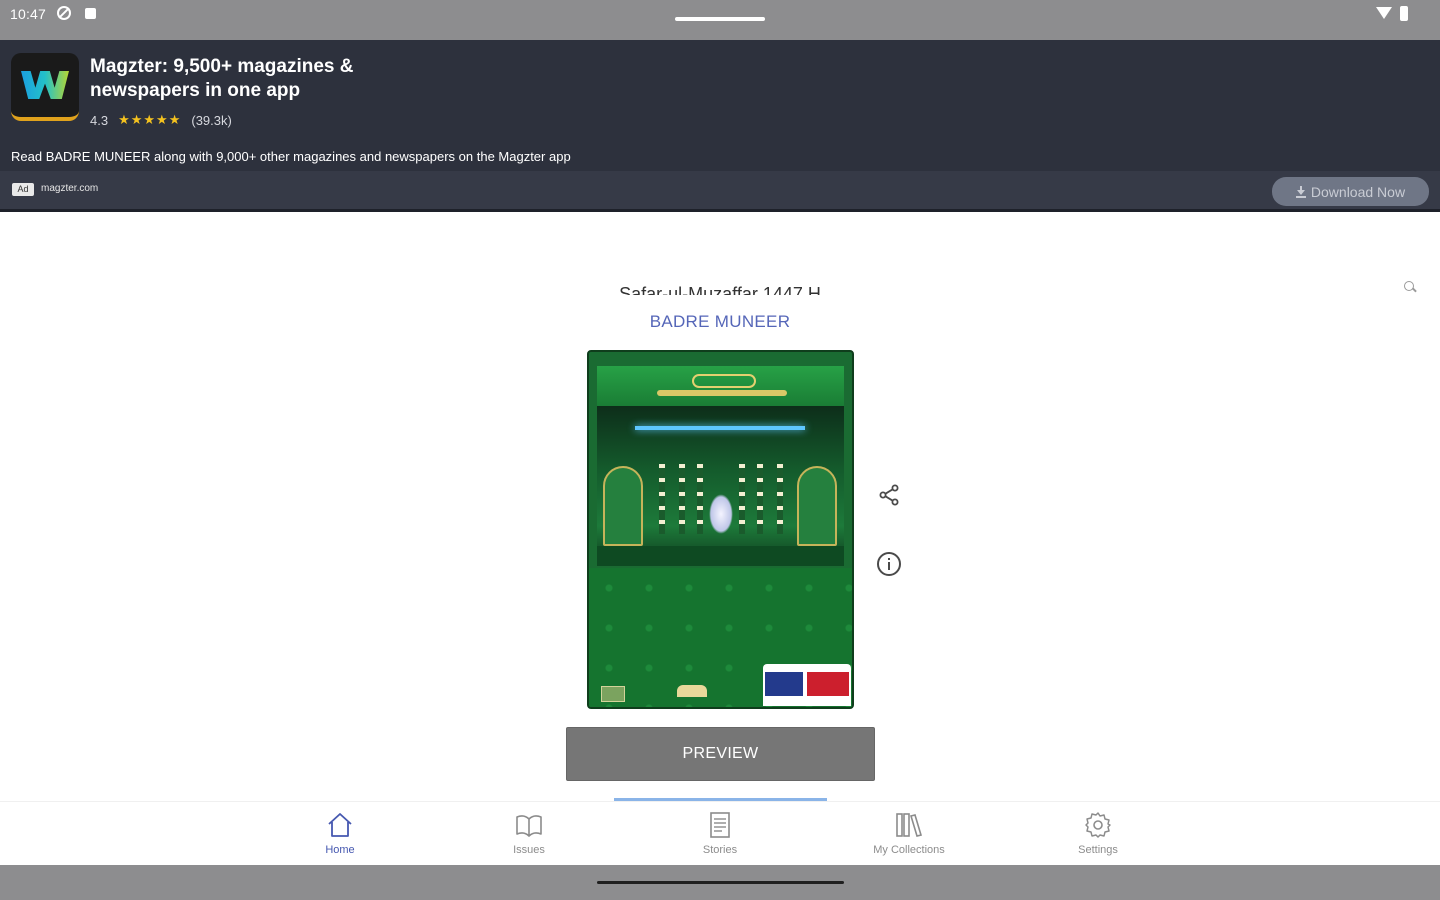  What do you see at coordinates (1409, 286) in the screenshot?
I see `search-icon` at bounding box center [1409, 286].